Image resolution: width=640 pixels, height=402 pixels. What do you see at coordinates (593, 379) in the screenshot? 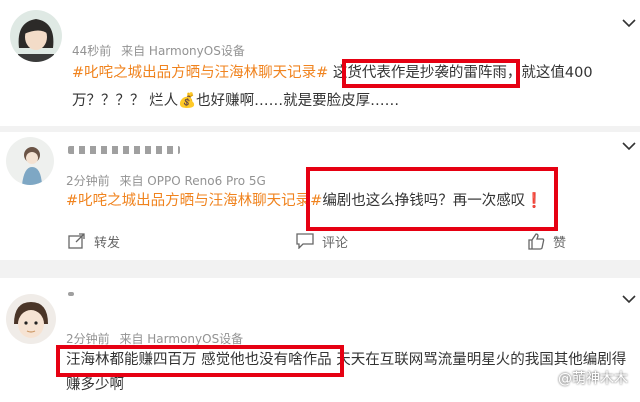
I see `watermark-text: @萌神木木` at bounding box center [593, 379].